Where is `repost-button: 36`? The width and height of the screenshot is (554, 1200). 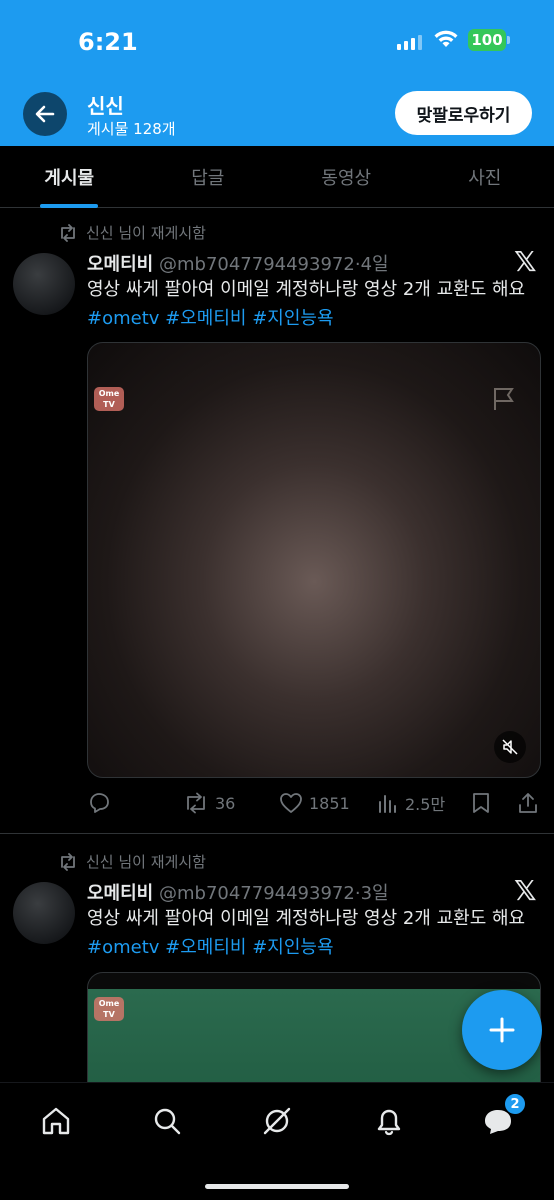 repost-button: 36 is located at coordinates (209, 803).